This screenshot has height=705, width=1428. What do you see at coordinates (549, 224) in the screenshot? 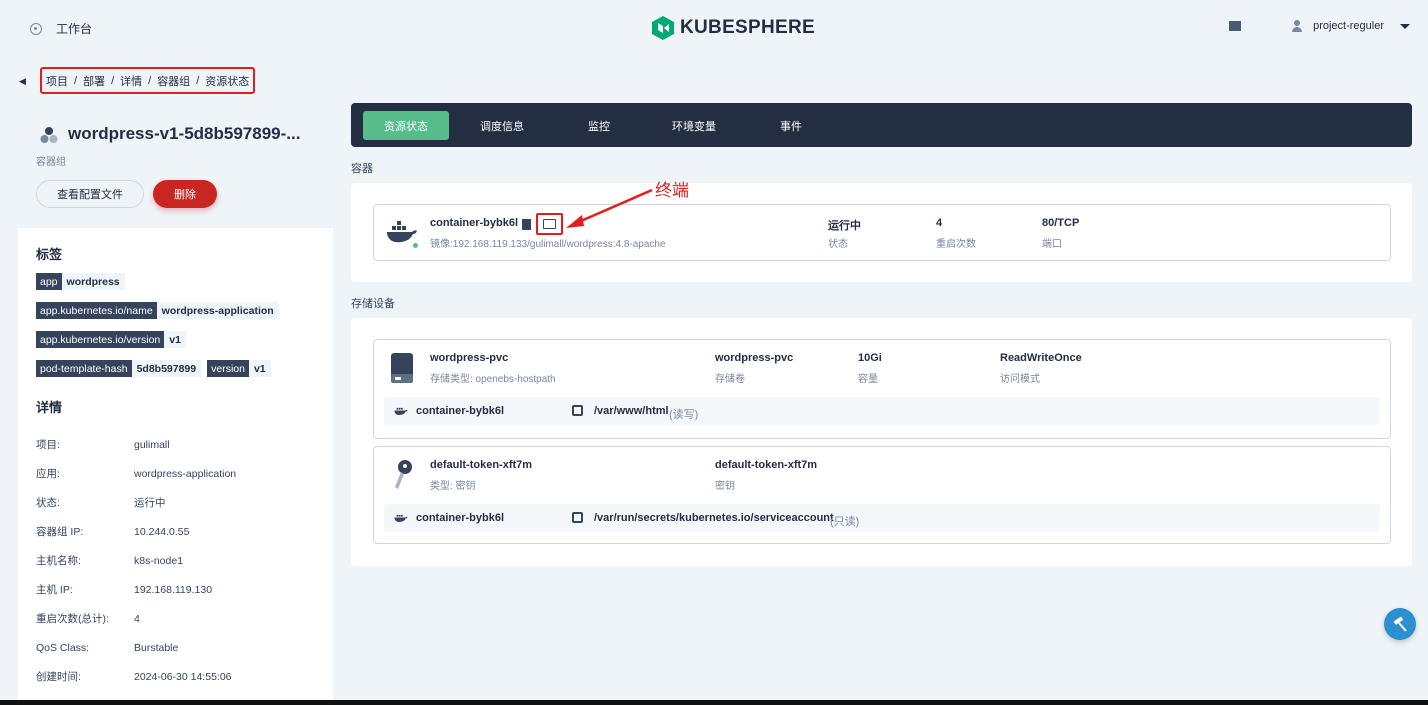
I see `terminal-icon` at bounding box center [549, 224].